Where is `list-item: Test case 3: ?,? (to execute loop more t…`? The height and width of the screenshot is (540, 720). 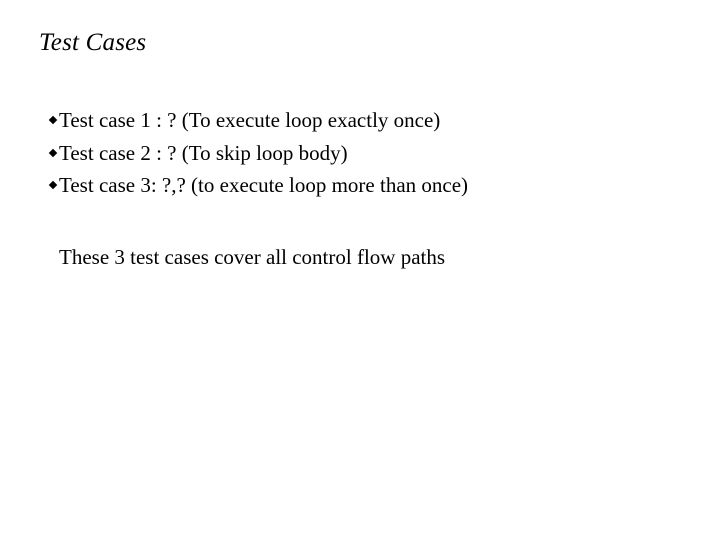
list-item: Test case 3: ?,? (to execute loop more t… is located at coordinates (258, 185).